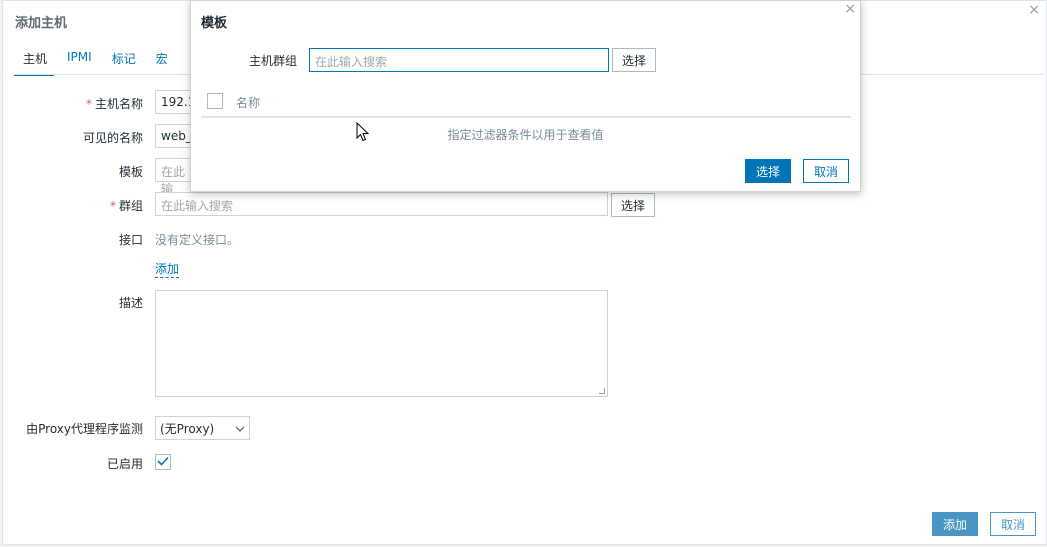 This screenshot has width=1047, height=547. What do you see at coordinates (130, 303) in the screenshot?
I see `description-label: 描述` at bounding box center [130, 303].